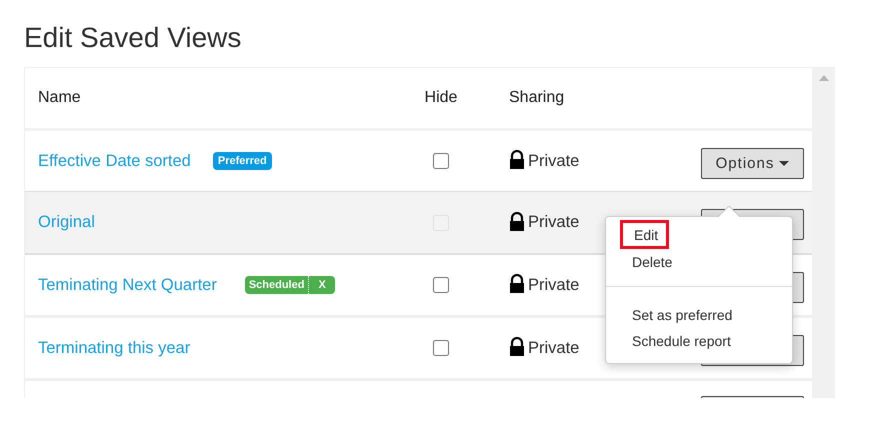  I want to click on preferred-badge: Preferred, so click(242, 161).